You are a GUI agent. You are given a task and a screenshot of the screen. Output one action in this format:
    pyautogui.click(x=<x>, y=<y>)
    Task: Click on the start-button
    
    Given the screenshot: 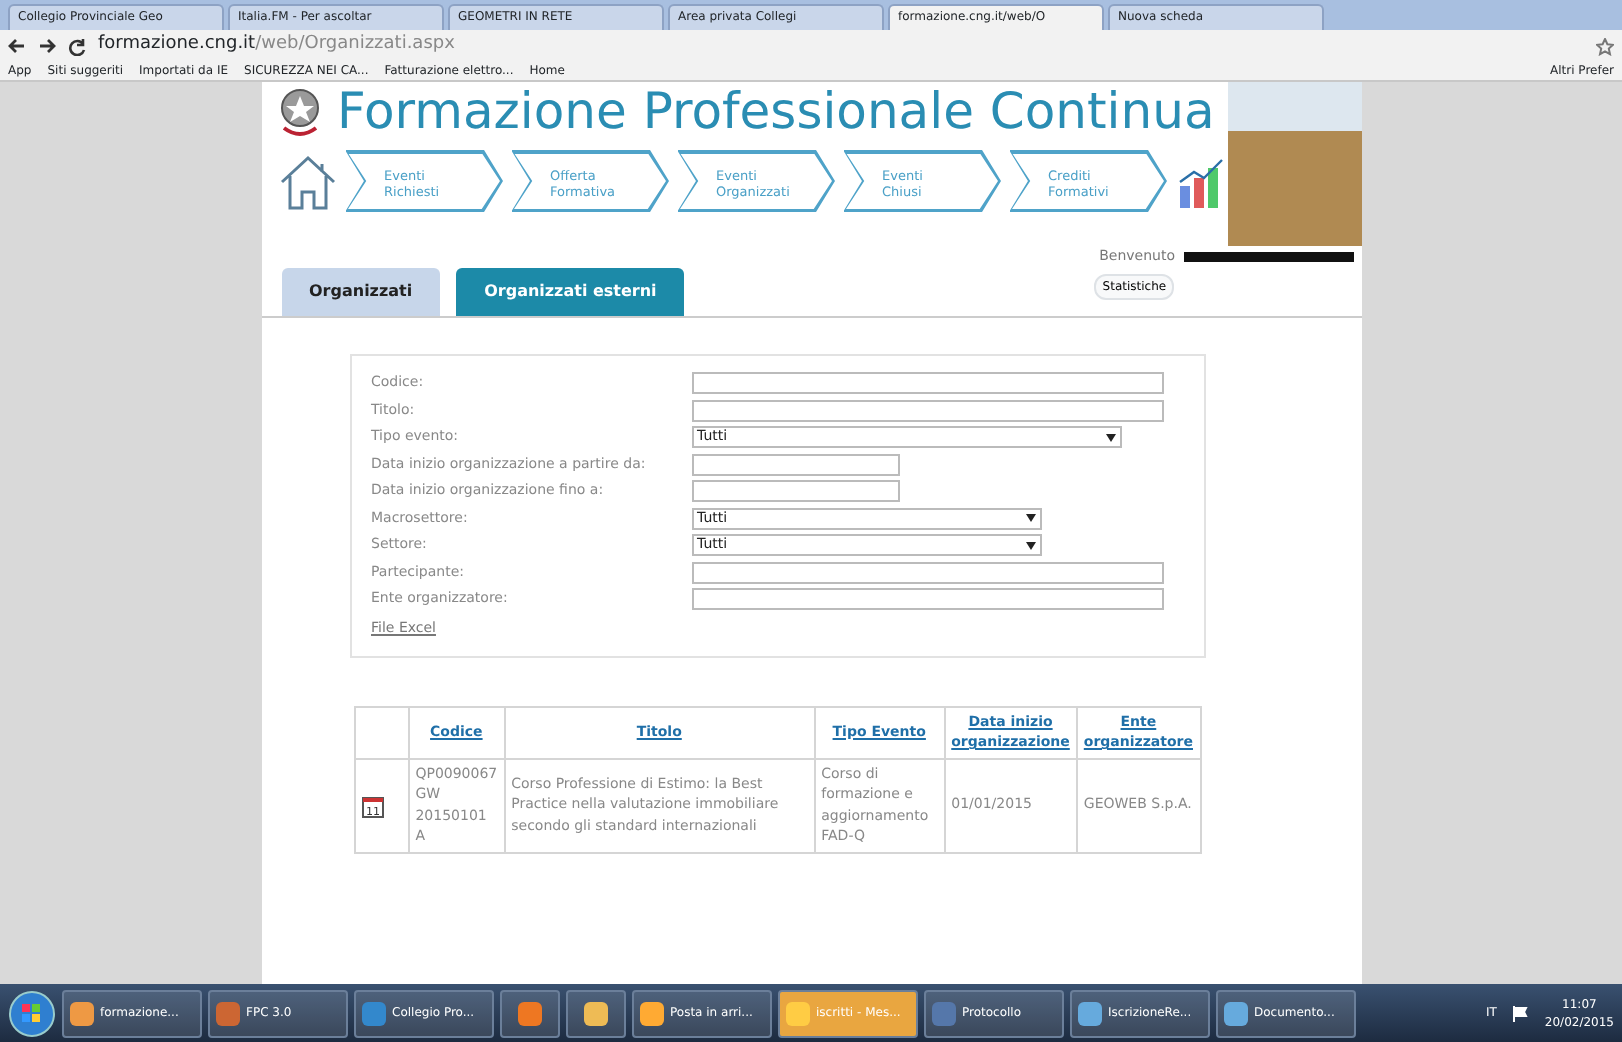 What is the action you would take?
    pyautogui.click(x=32, y=1013)
    